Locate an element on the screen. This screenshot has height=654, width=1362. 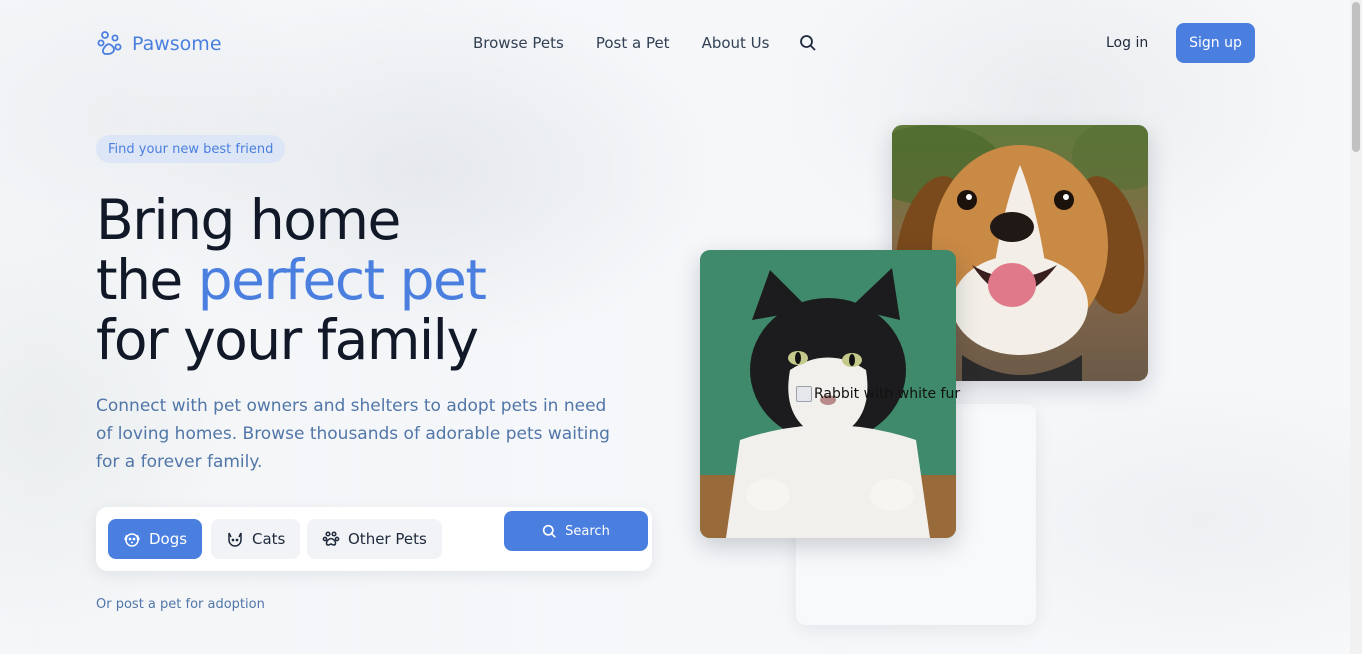
tab-dogs: Dogs is located at coordinates (155, 539).